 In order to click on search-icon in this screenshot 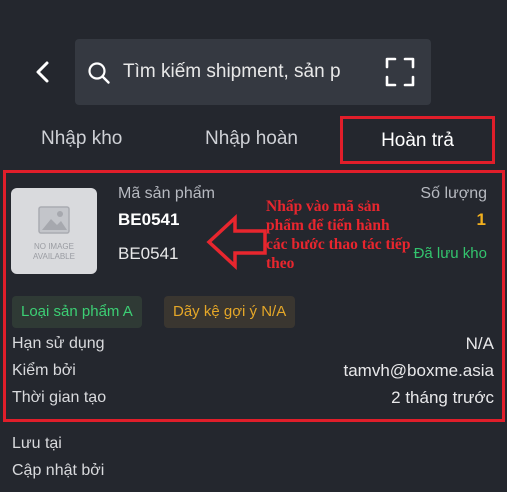, I will do `click(99, 73)`.